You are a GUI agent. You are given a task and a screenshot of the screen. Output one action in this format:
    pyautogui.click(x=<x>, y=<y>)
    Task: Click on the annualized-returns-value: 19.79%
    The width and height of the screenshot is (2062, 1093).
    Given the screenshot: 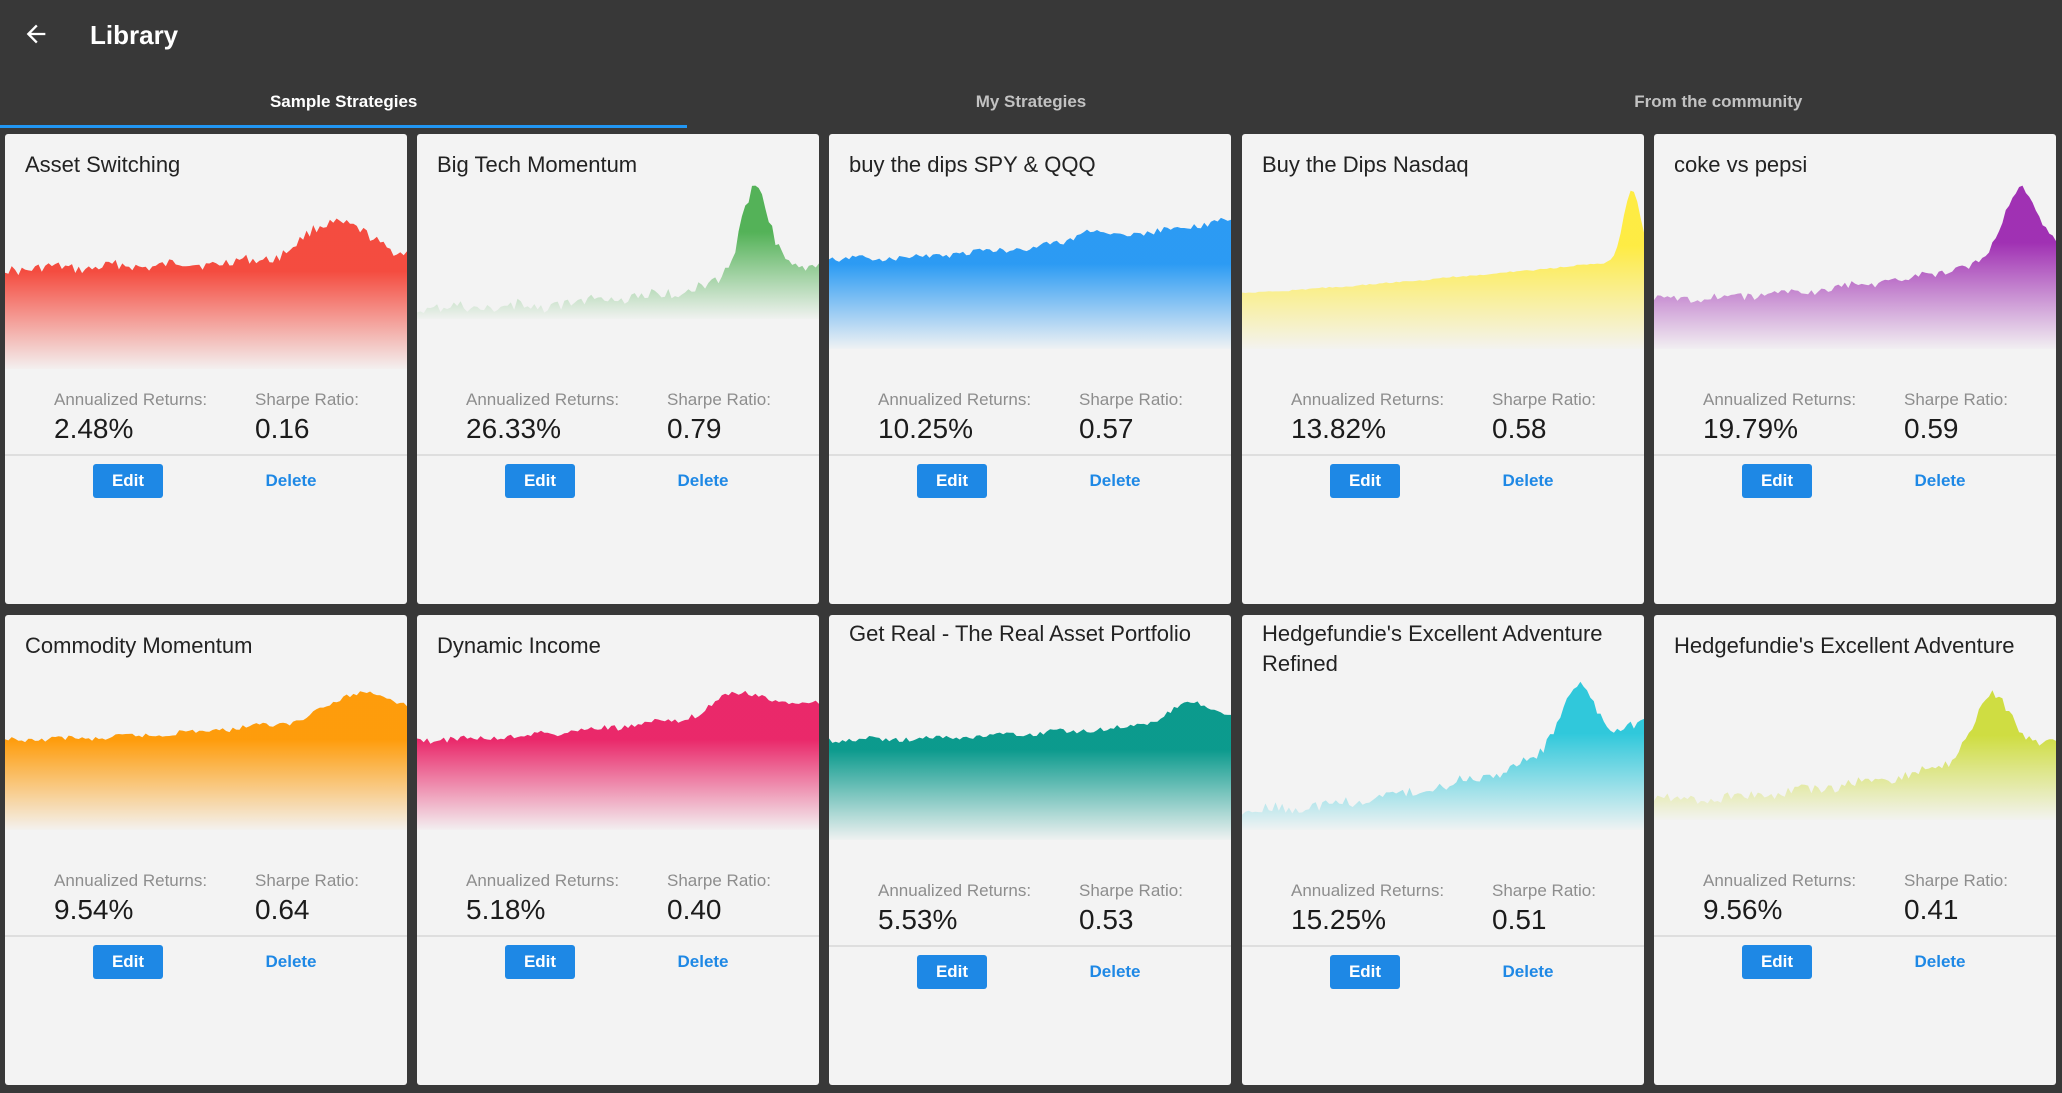 What is the action you would take?
    pyautogui.click(x=1750, y=428)
    